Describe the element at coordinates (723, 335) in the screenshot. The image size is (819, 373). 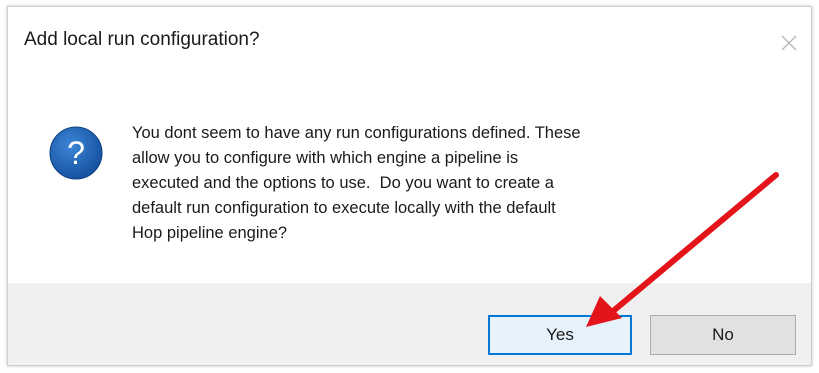
I see `no-button: No` at that location.